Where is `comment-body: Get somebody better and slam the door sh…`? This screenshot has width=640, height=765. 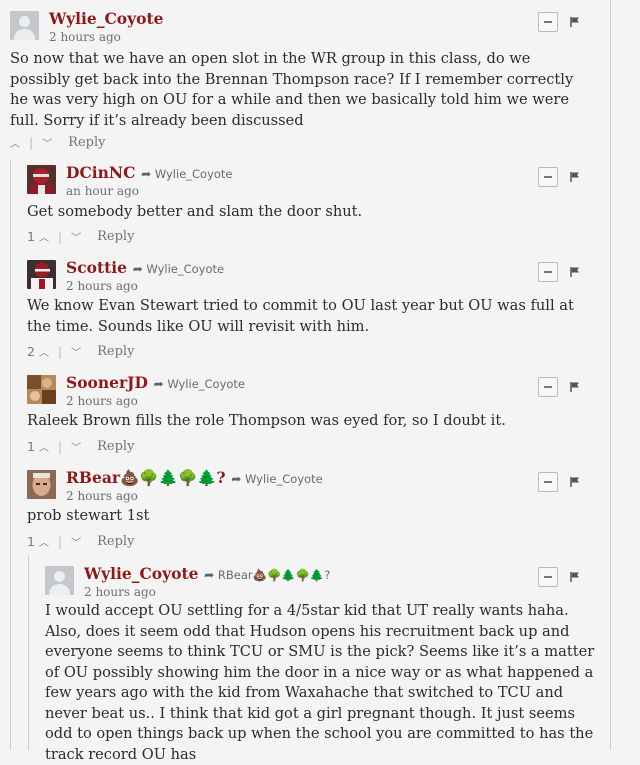
comment-body: Get somebody better and slam the door sh… is located at coordinates (195, 211).